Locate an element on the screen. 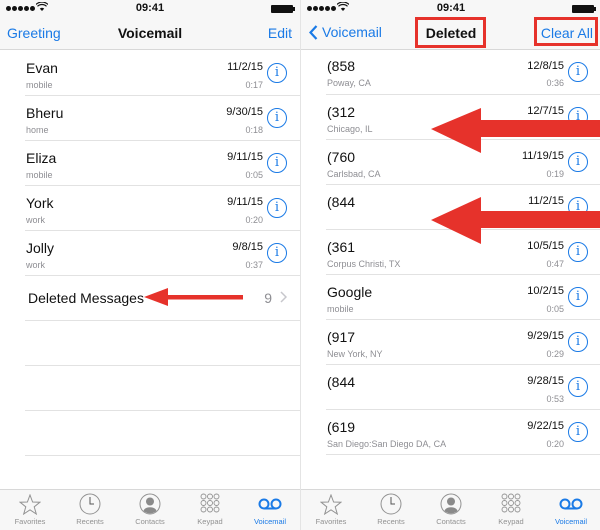 This screenshot has width=600, height=530. edit-button: Edit is located at coordinates (280, 33).